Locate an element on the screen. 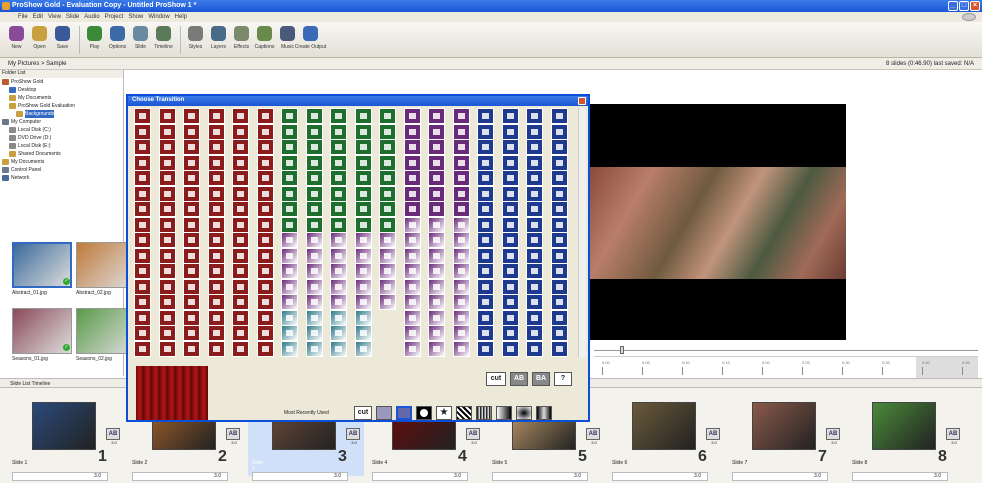 This screenshot has width=982, height=483. slide-name: Slide 2 is located at coordinates (139, 463).